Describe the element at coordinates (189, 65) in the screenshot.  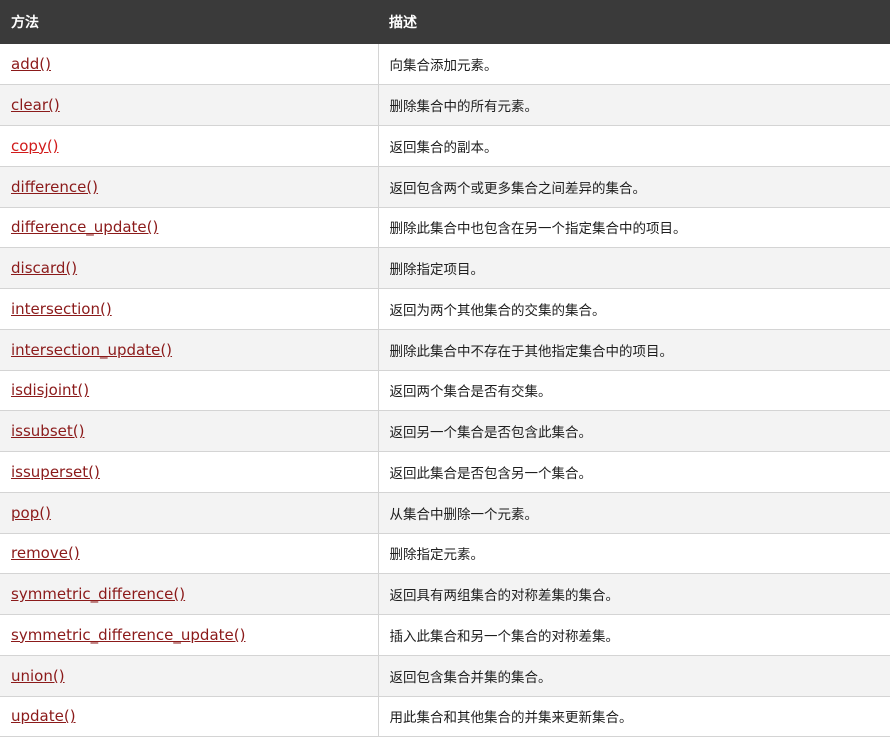
I see `method-cell: add()` at that location.